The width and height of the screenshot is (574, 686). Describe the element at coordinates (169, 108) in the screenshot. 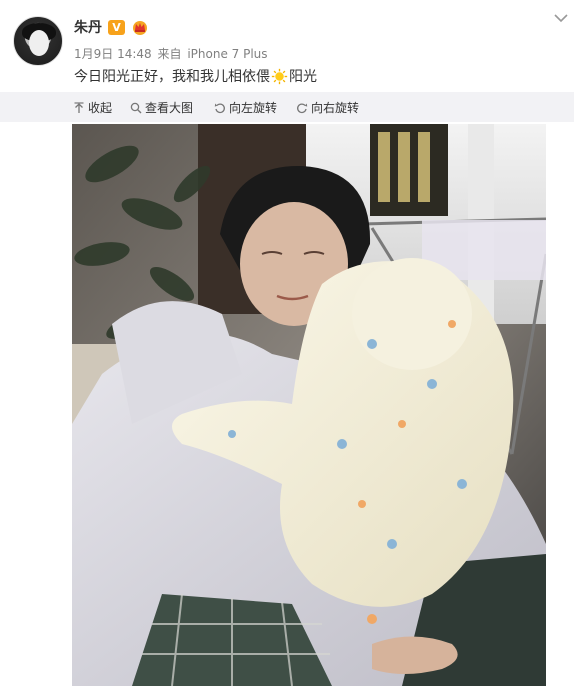

I see `view-large-label: 查看大图` at that location.